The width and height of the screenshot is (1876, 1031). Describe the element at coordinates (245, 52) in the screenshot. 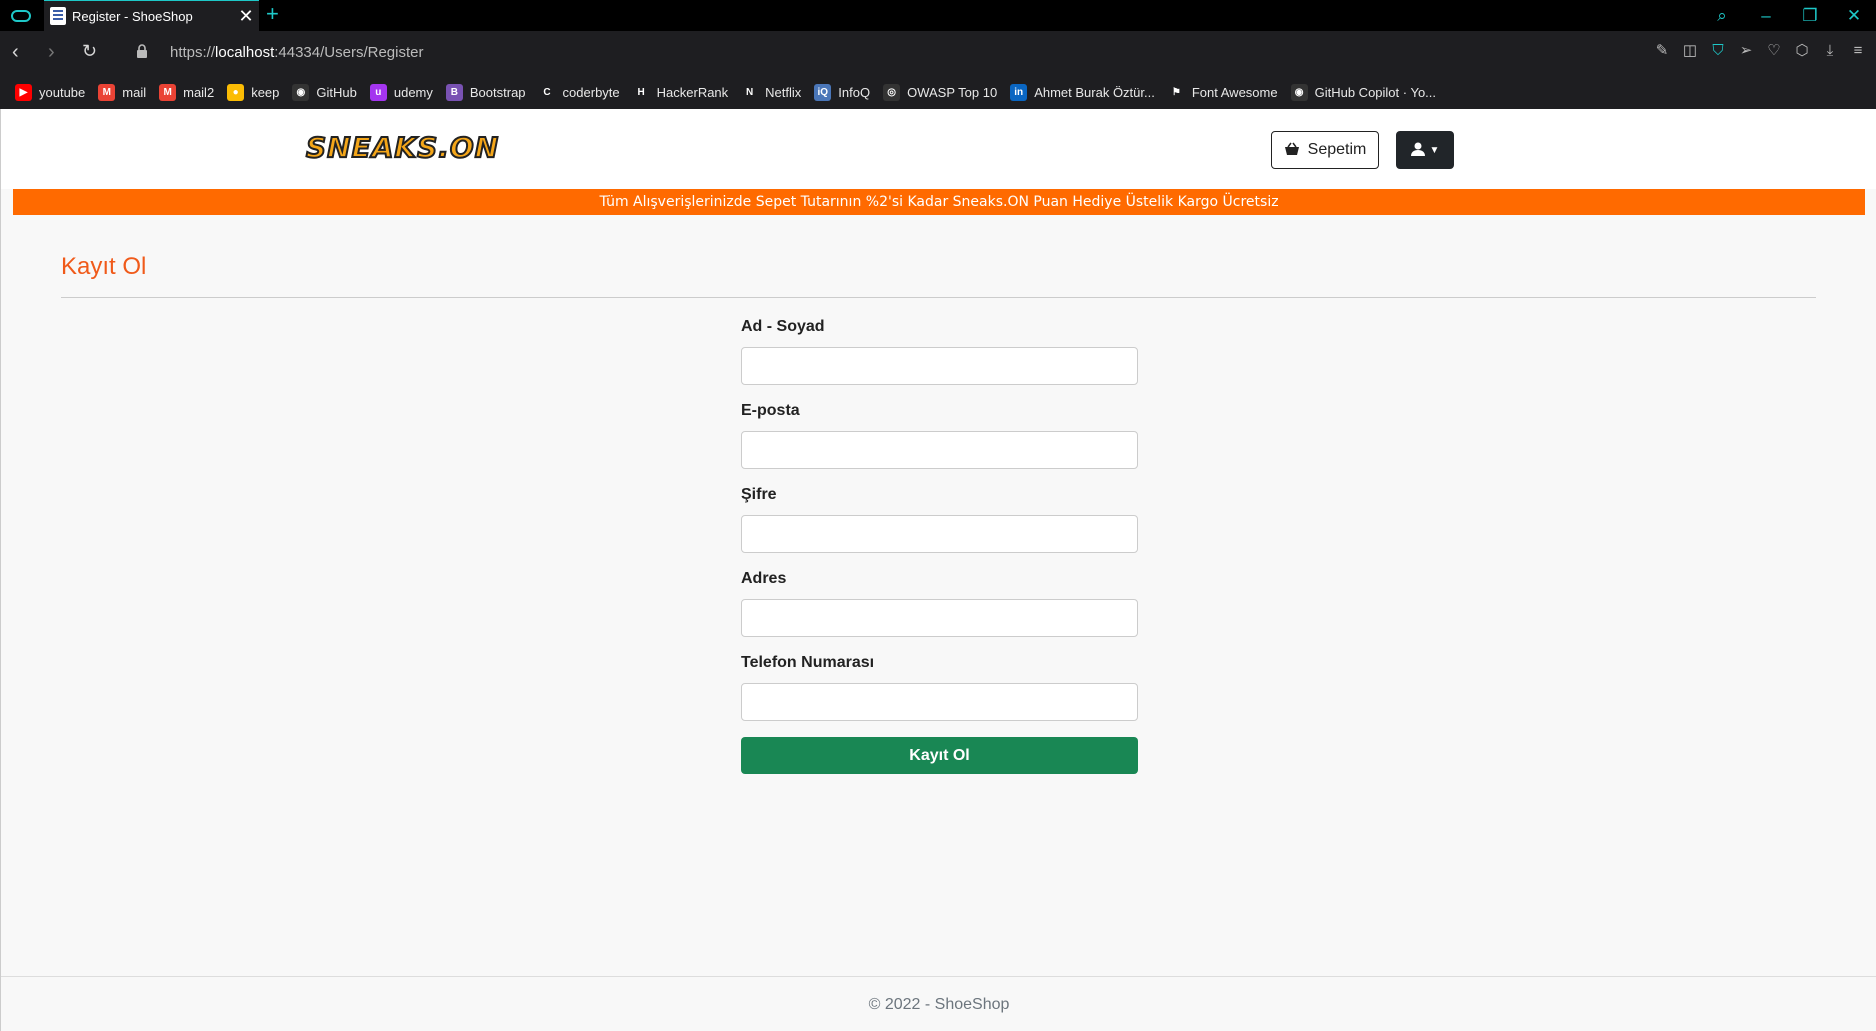

I see `url-host: localhost` at that location.